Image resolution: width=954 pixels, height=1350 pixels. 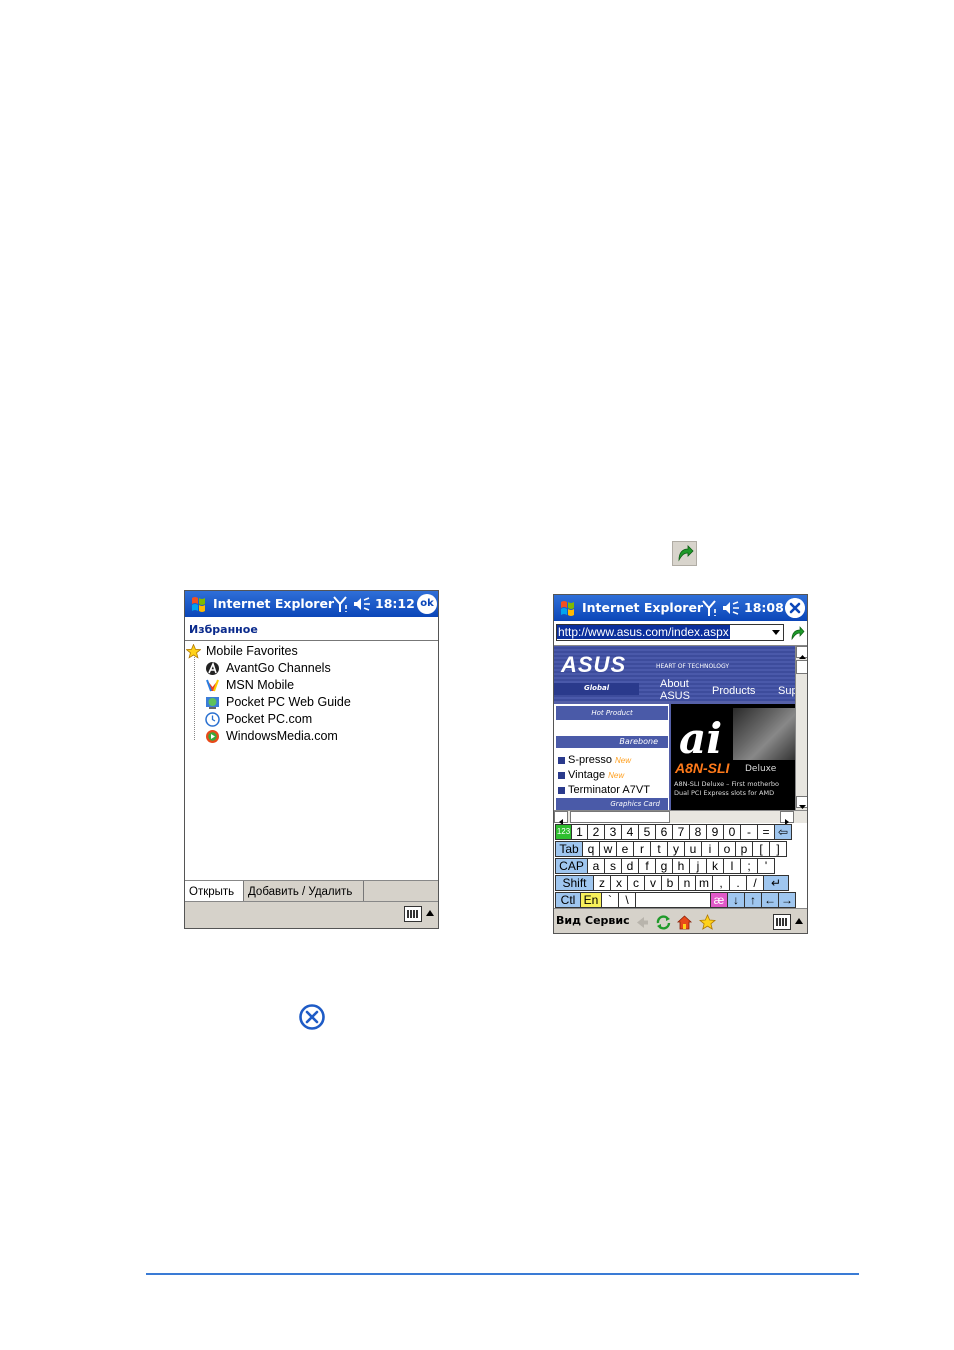 What do you see at coordinates (732, 832) in the screenshot?
I see `key: 0` at bounding box center [732, 832].